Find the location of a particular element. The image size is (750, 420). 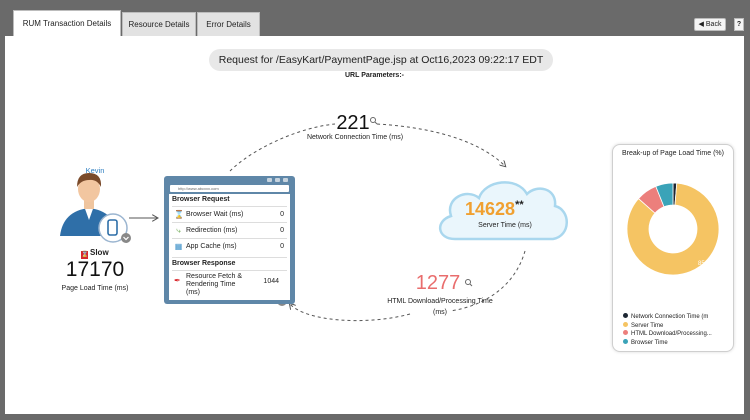

browser-wait-label: Browser Wait (ms) is located at coordinates (215, 214).